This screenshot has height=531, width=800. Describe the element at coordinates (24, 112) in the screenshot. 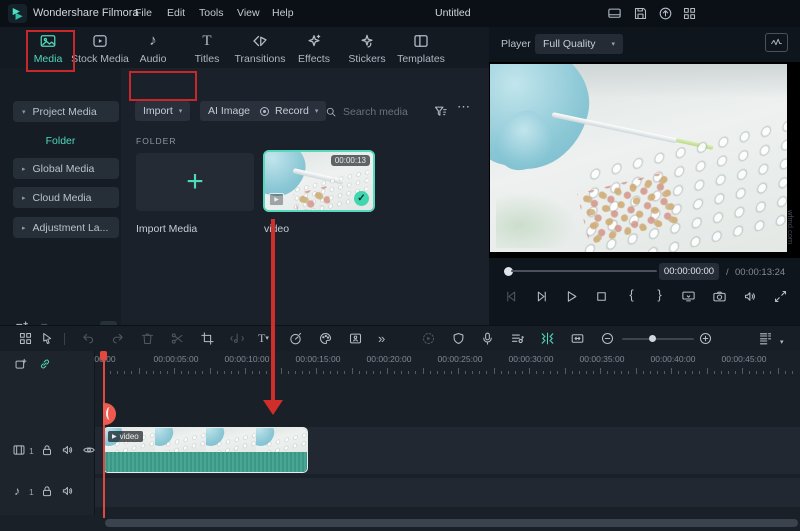

I see `chevron-down-icon: ▾` at that location.